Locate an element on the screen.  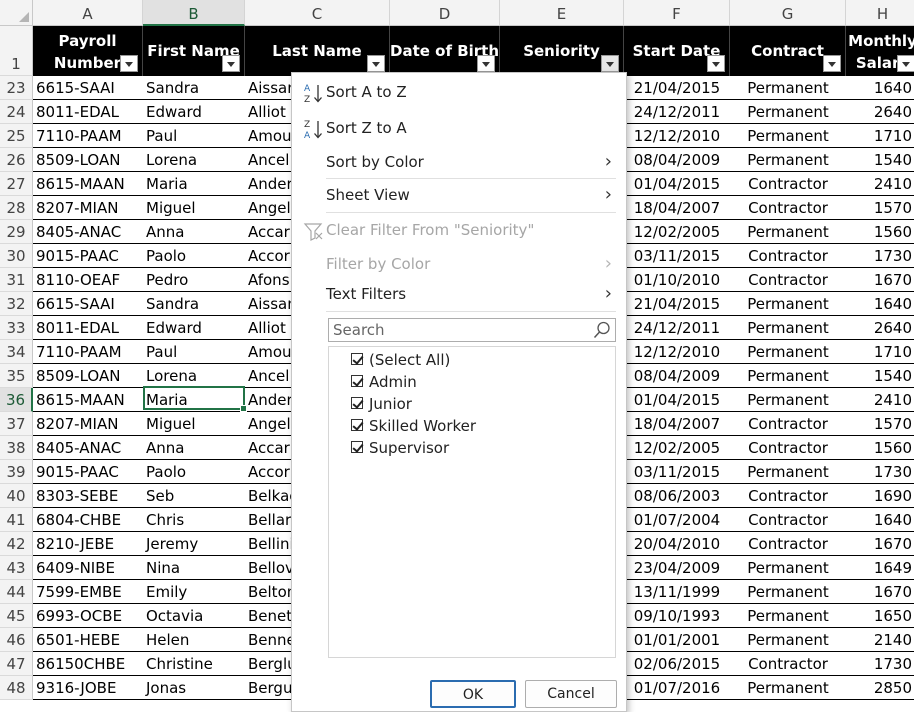
table-cell: 8207-MIAN is located at coordinates (88, 208).